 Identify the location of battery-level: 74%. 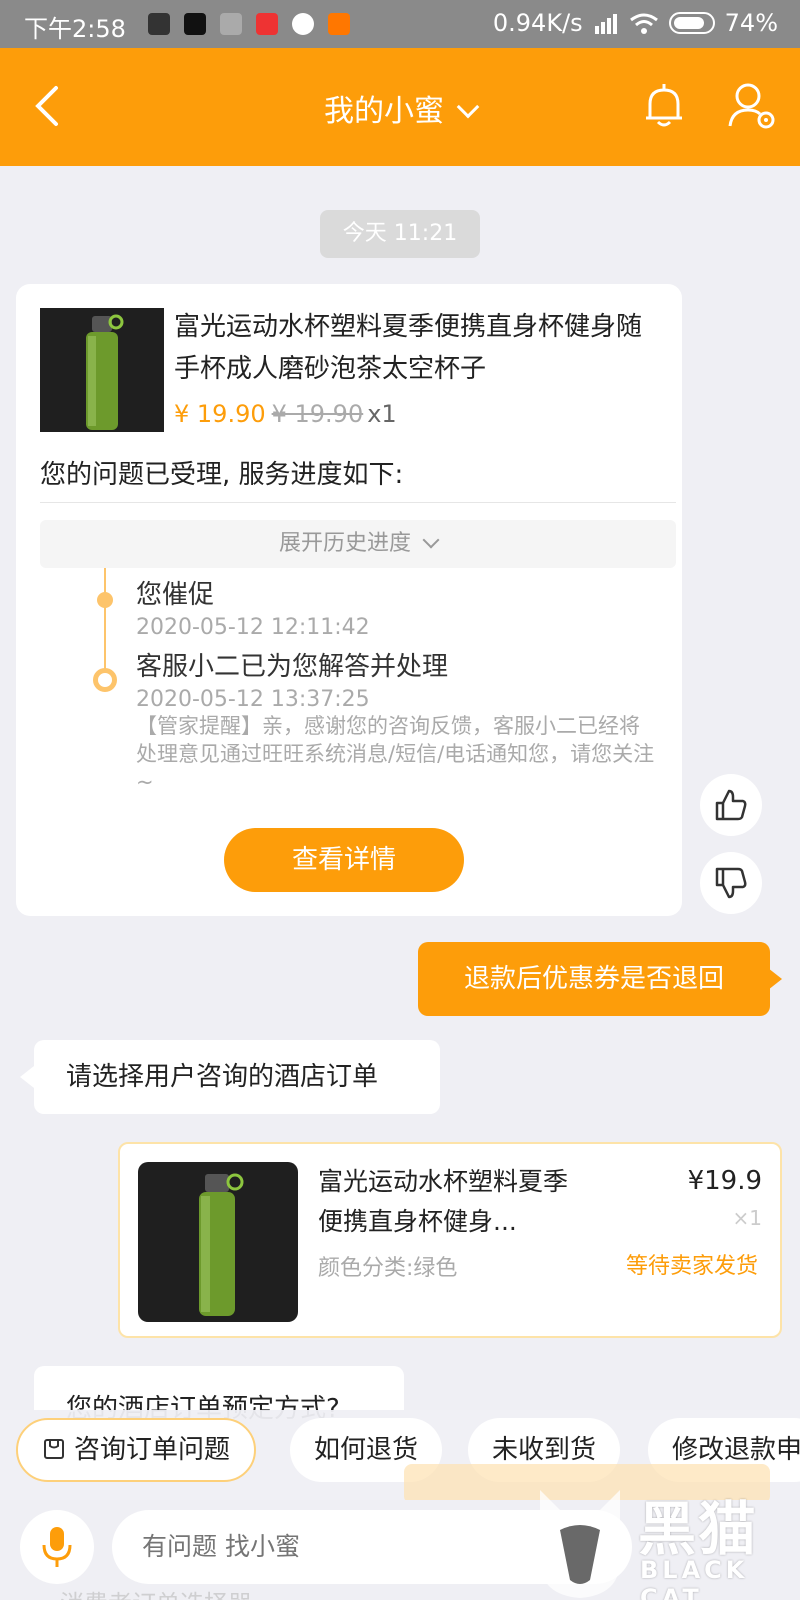
(751, 23).